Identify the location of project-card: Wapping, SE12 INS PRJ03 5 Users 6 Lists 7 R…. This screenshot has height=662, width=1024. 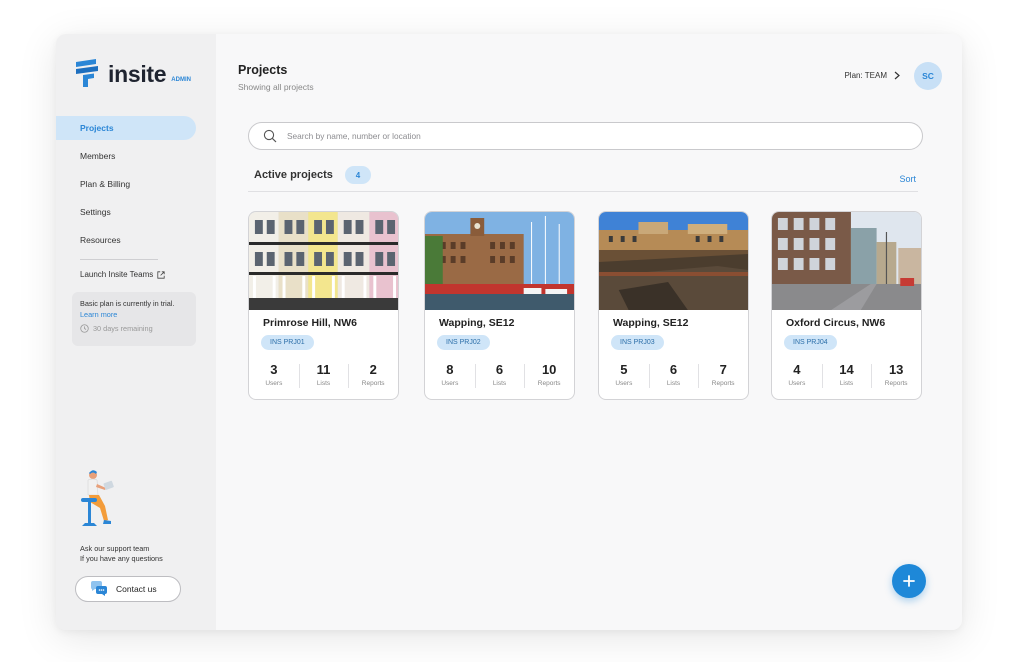
(673, 305).